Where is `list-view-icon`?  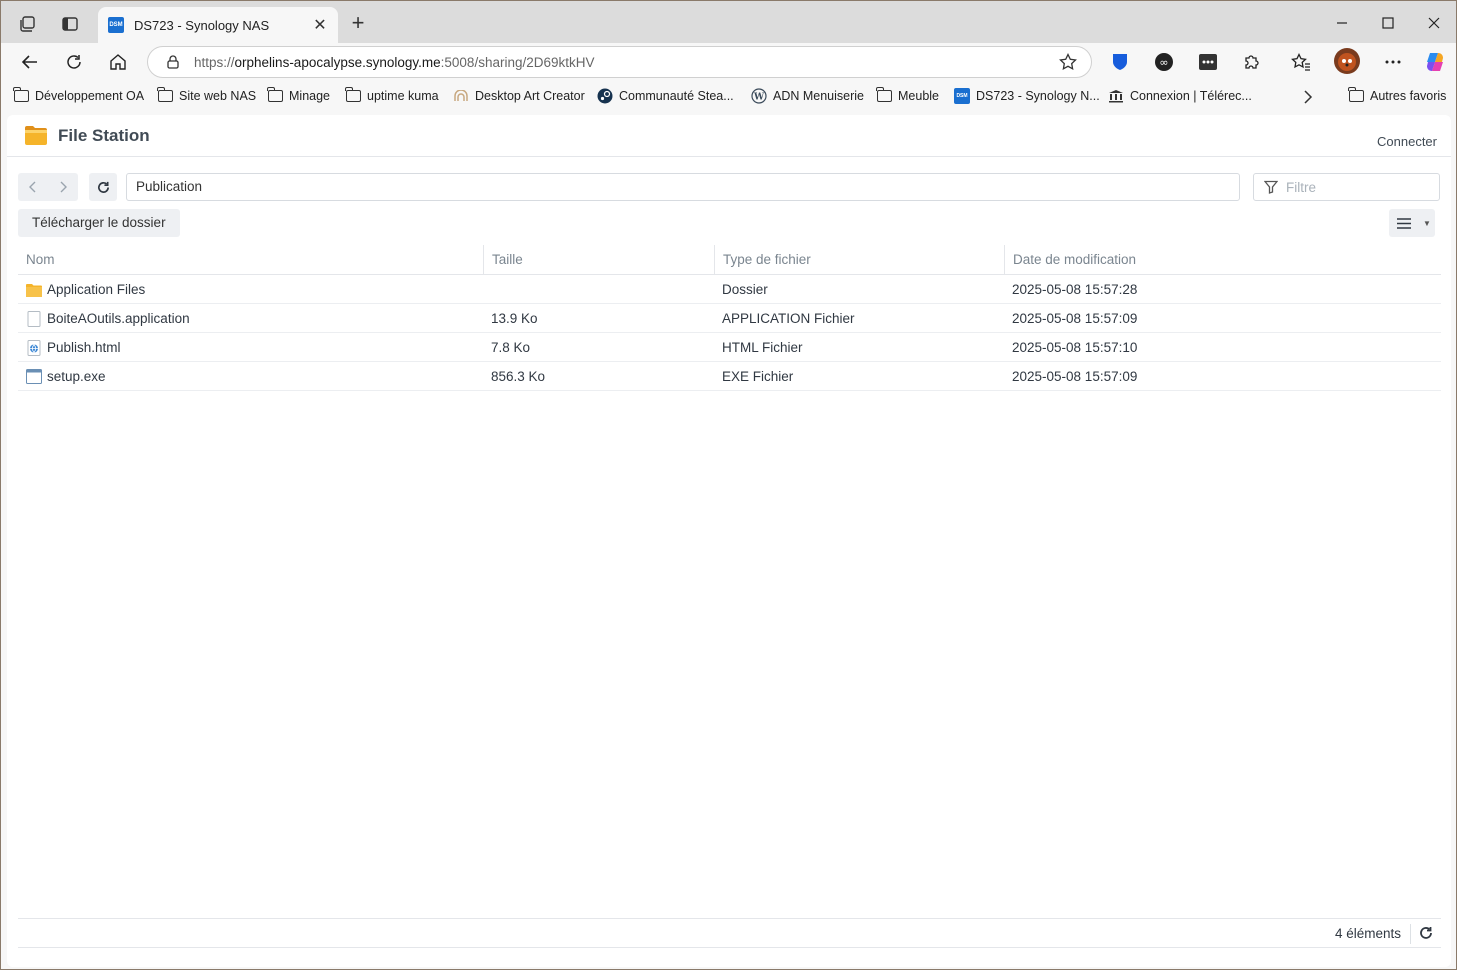
list-view-icon is located at coordinates (1404, 223).